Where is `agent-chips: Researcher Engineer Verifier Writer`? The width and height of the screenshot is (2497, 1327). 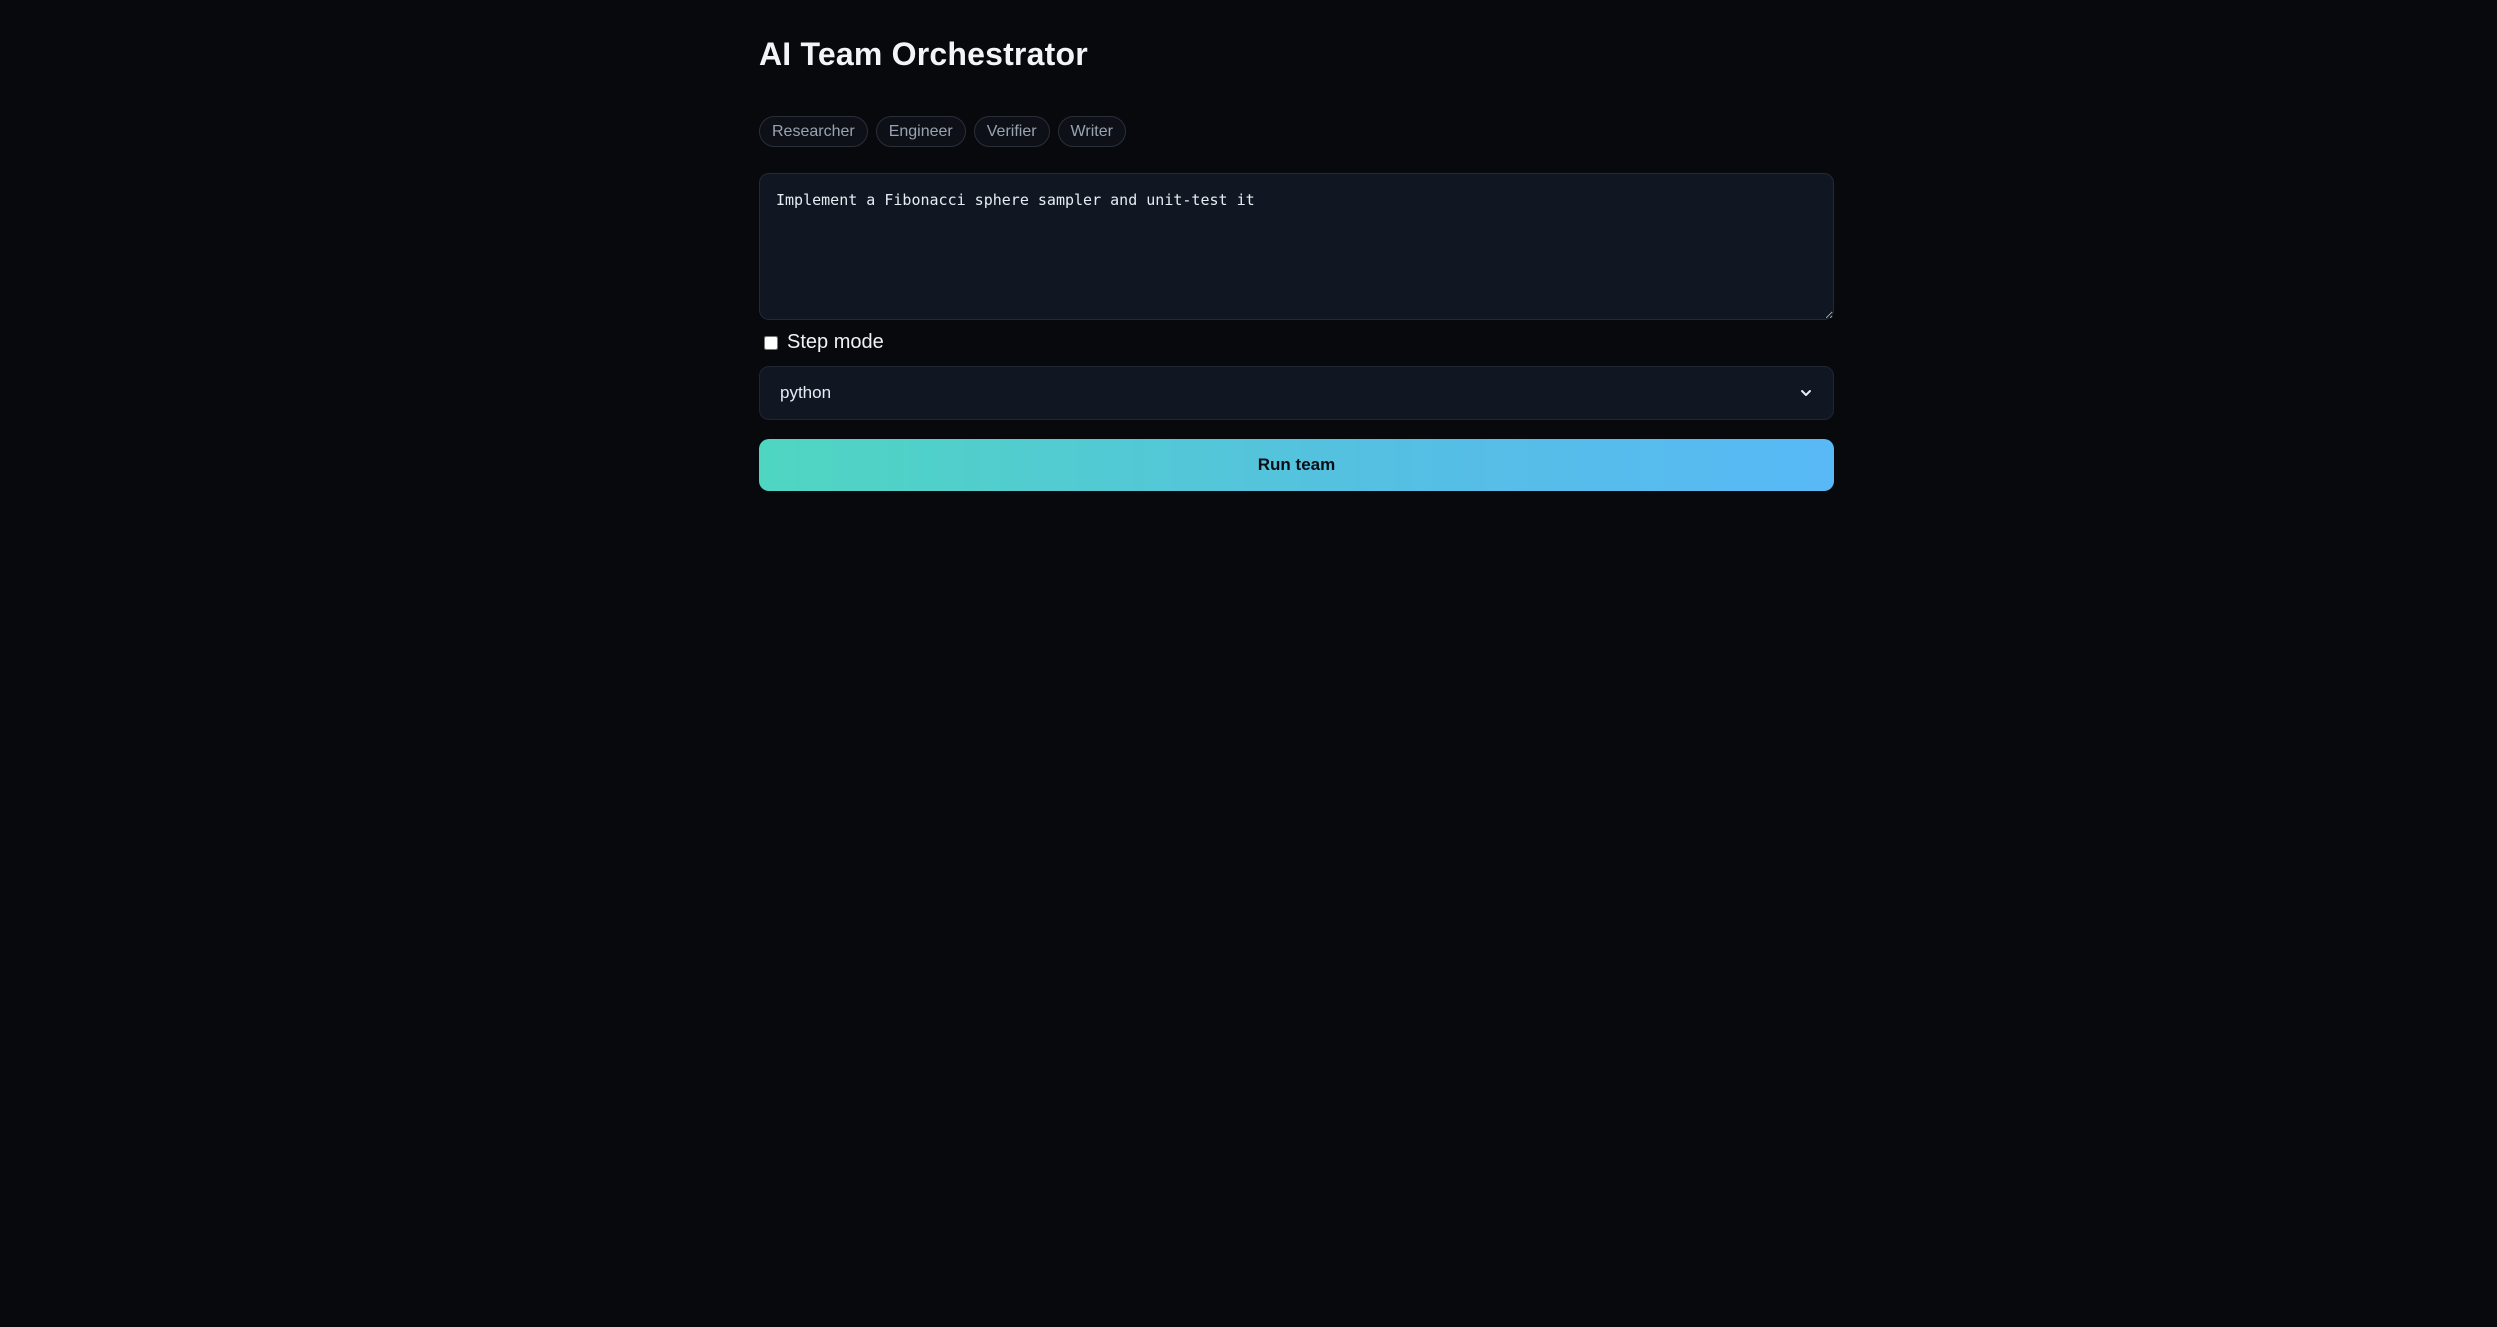 agent-chips: Researcher Engineer Verifier Writer is located at coordinates (942, 131).